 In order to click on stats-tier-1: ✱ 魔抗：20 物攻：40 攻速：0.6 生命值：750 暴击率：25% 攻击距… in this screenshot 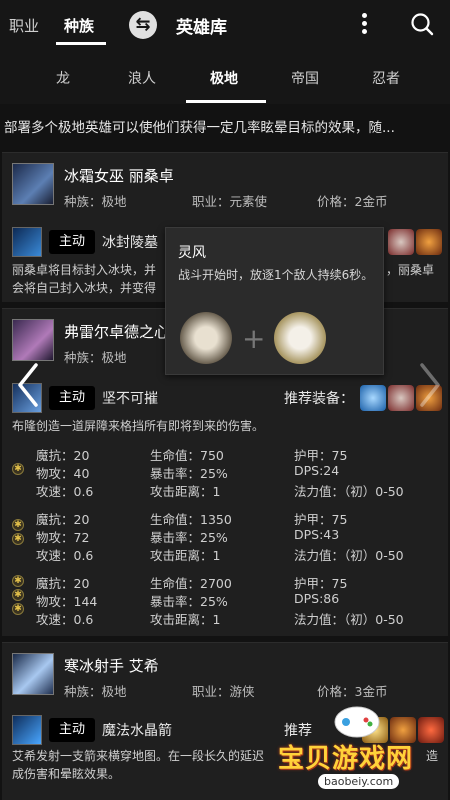, I will do `click(225, 475)`.